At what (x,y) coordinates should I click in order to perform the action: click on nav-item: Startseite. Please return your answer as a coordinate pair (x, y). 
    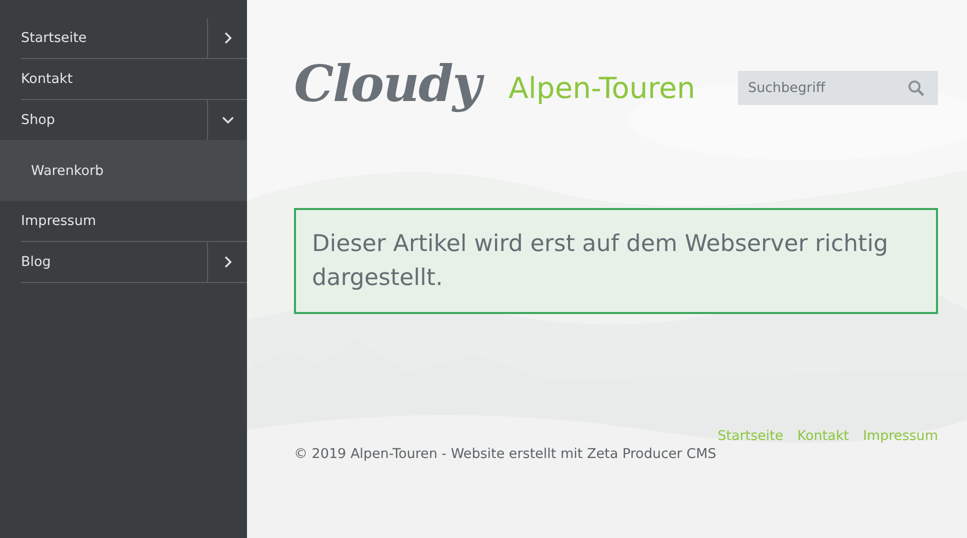
    Looking at the image, I should click on (114, 38).